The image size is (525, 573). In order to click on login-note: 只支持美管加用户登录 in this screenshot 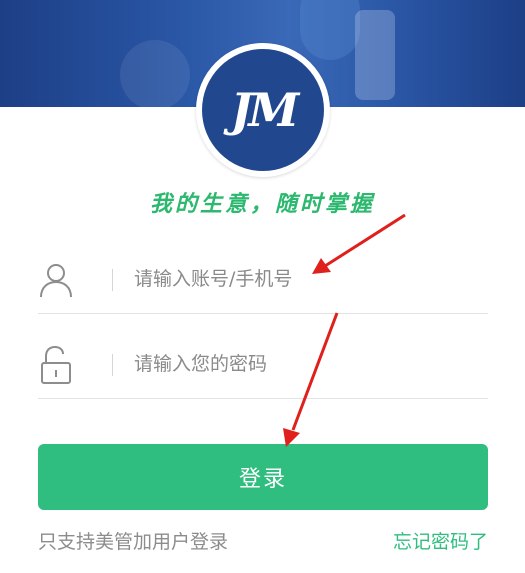, I will do `click(133, 542)`.